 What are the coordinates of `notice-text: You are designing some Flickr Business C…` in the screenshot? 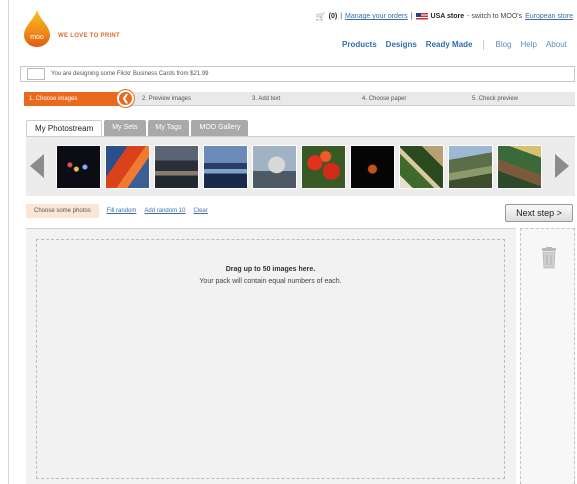 It's located at (130, 74).